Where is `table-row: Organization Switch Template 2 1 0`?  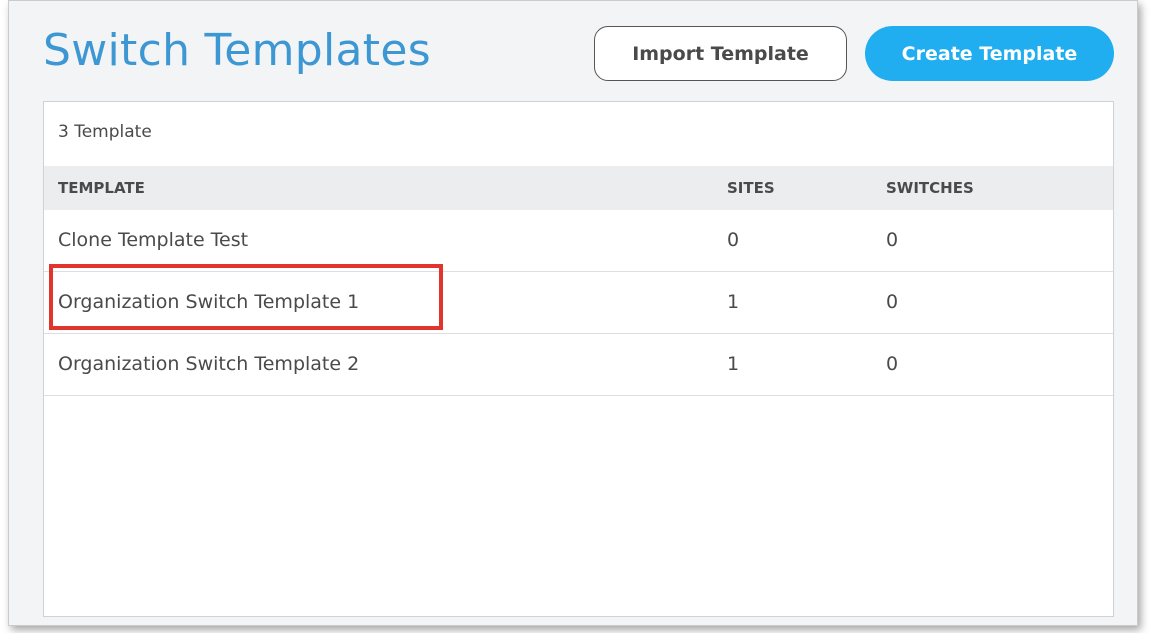
table-row: Organization Switch Template 2 1 0 is located at coordinates (578, 365).